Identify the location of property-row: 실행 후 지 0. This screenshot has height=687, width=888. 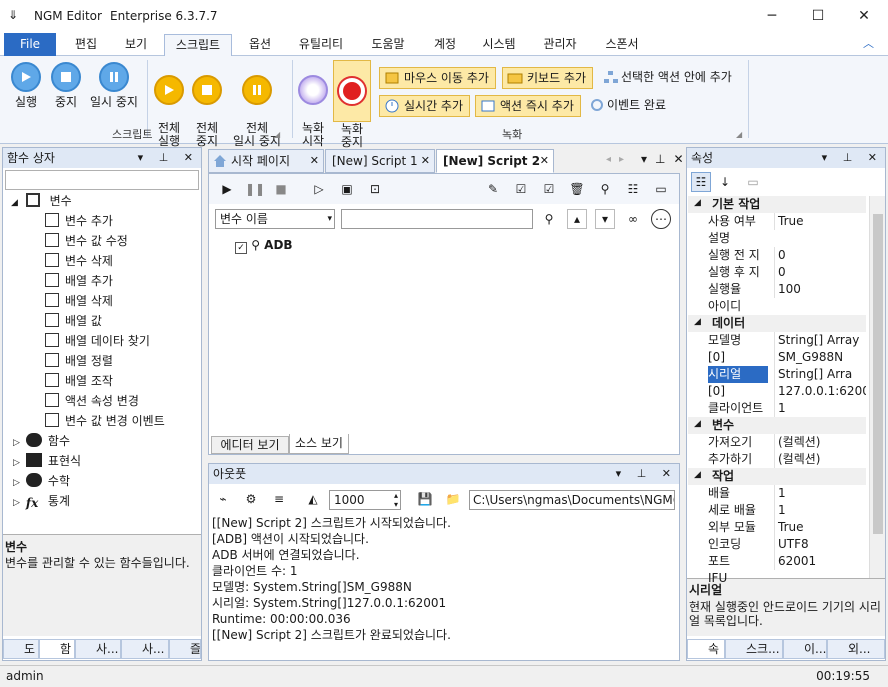
(777, 272).